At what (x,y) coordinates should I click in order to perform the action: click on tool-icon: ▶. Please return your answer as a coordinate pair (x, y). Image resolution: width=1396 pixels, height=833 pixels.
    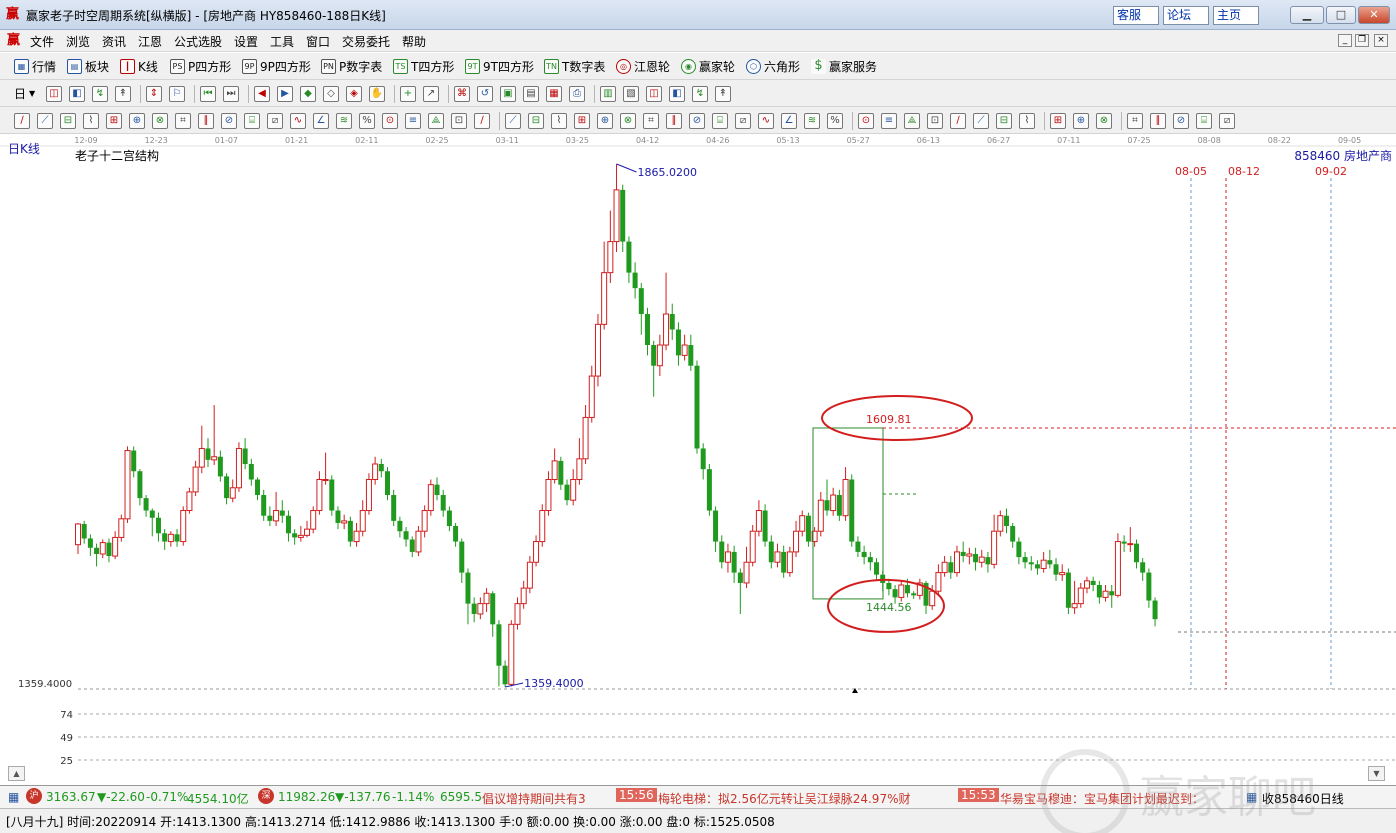
    Looking at the image, I should click on (285, 94).